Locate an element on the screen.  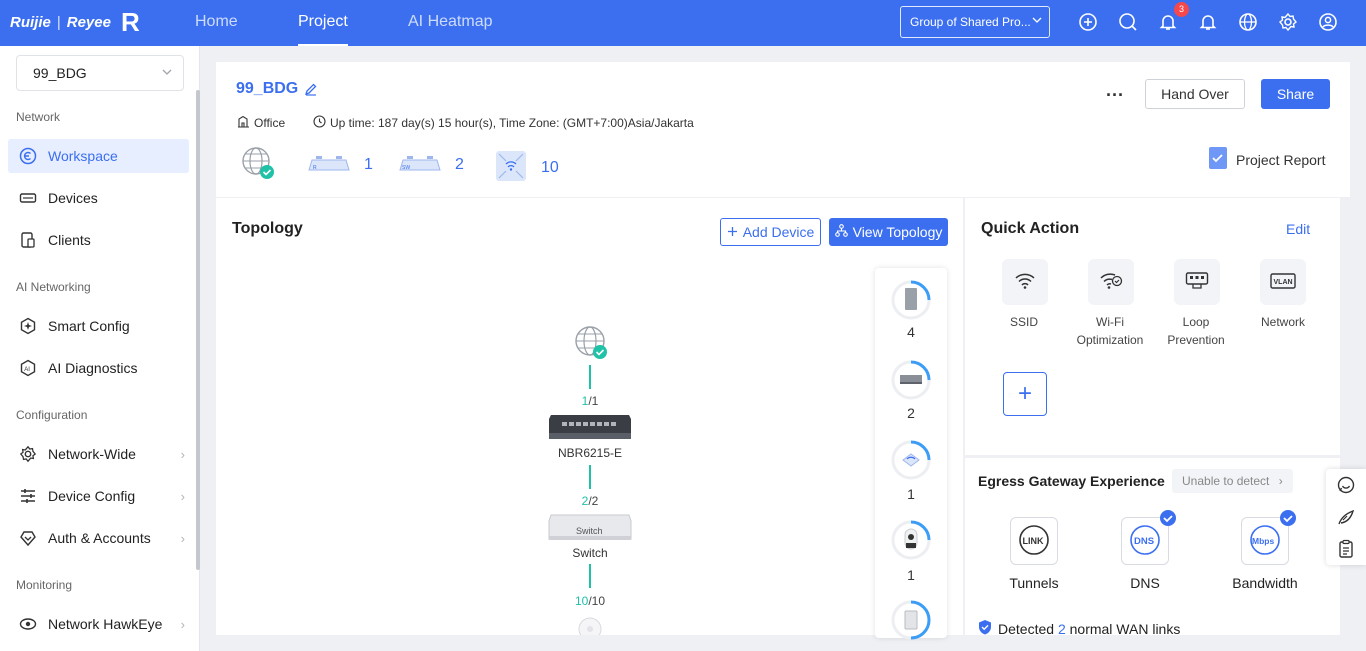
sidebar-item-device-config: Device Config › is located at coordinates (98, 496).